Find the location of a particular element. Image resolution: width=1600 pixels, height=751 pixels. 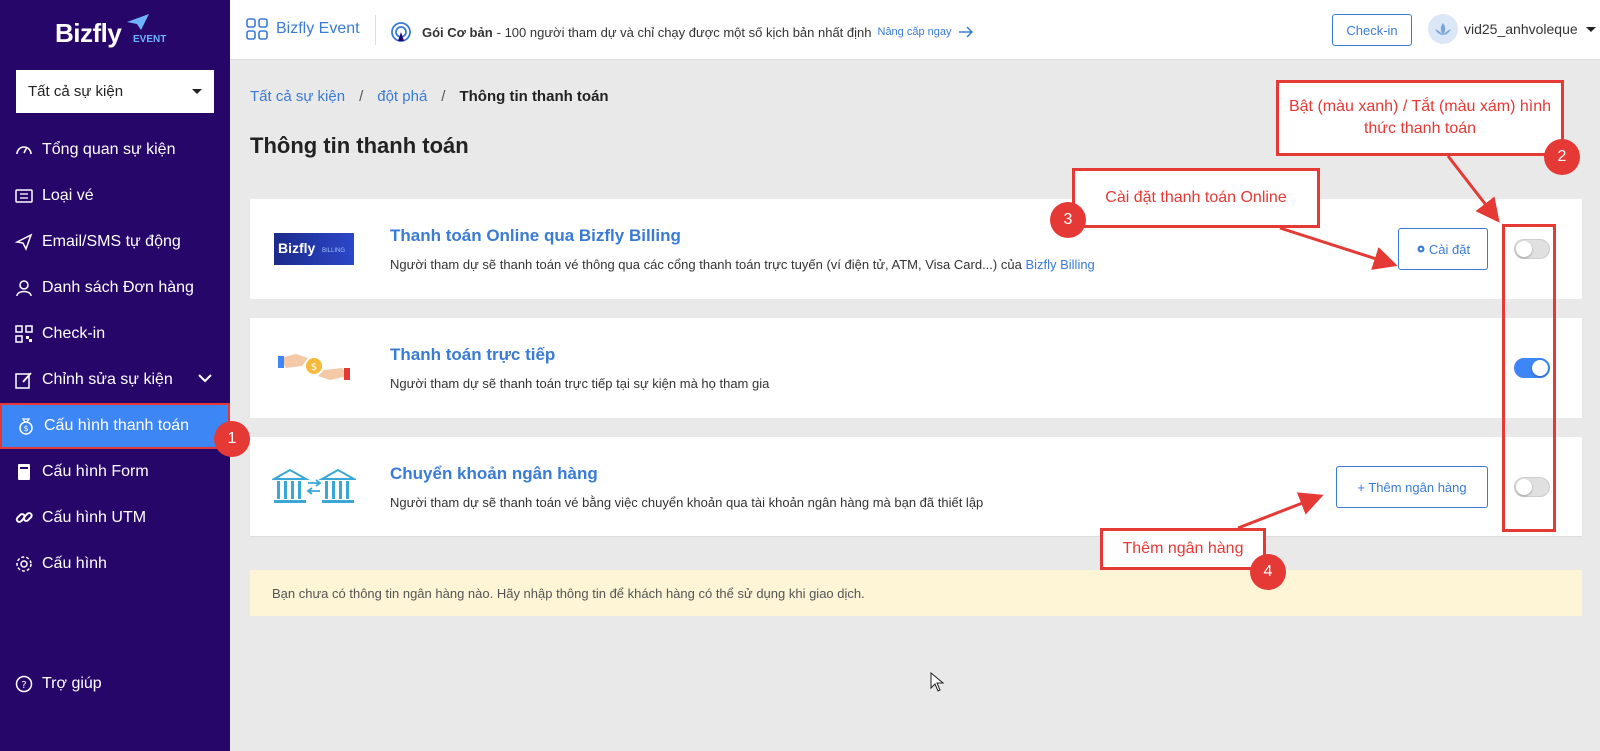

bizfly-event-logo: Bizfly EVENT is located at coordinates (115, 32).